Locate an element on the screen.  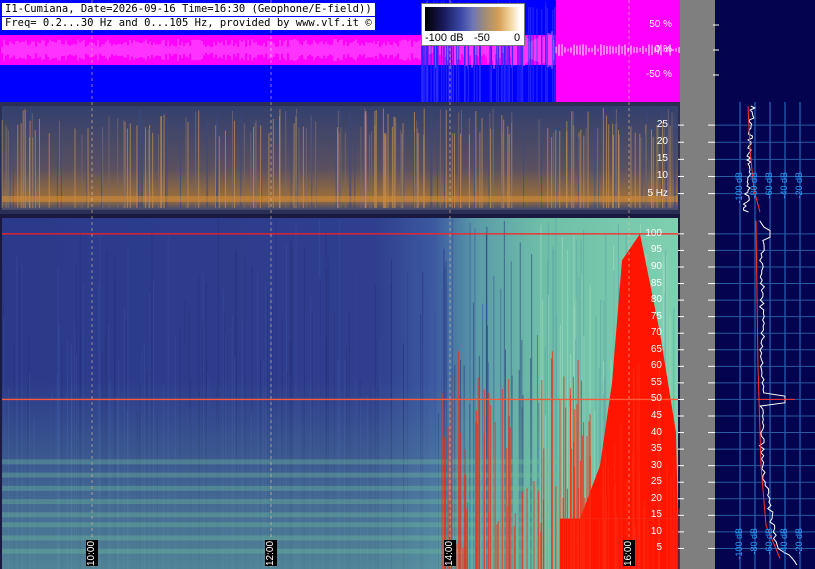
lf-axis-panel is located at coordinates (697, 158).